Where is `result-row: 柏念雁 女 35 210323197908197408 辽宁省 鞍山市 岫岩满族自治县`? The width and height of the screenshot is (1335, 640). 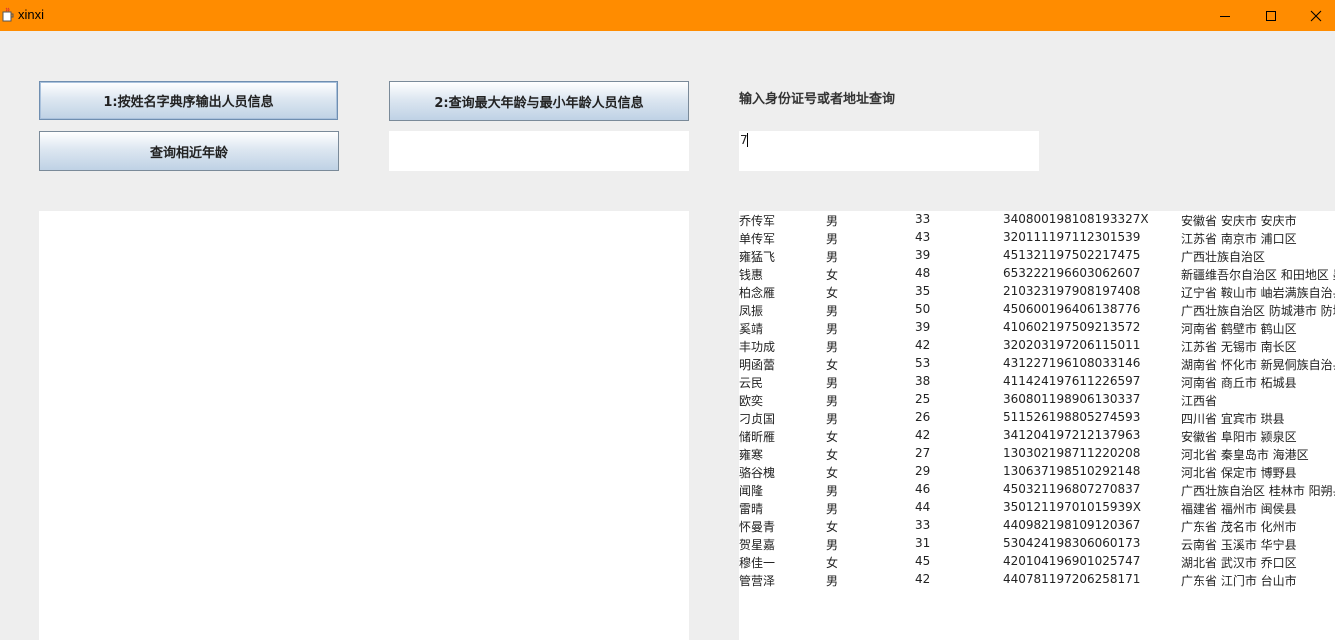
result-row: 柏念雁 女 35 210323197908197408 辽宁省 鞍山市 岫岩满族自治县 is located at coordinates (1037, 292).